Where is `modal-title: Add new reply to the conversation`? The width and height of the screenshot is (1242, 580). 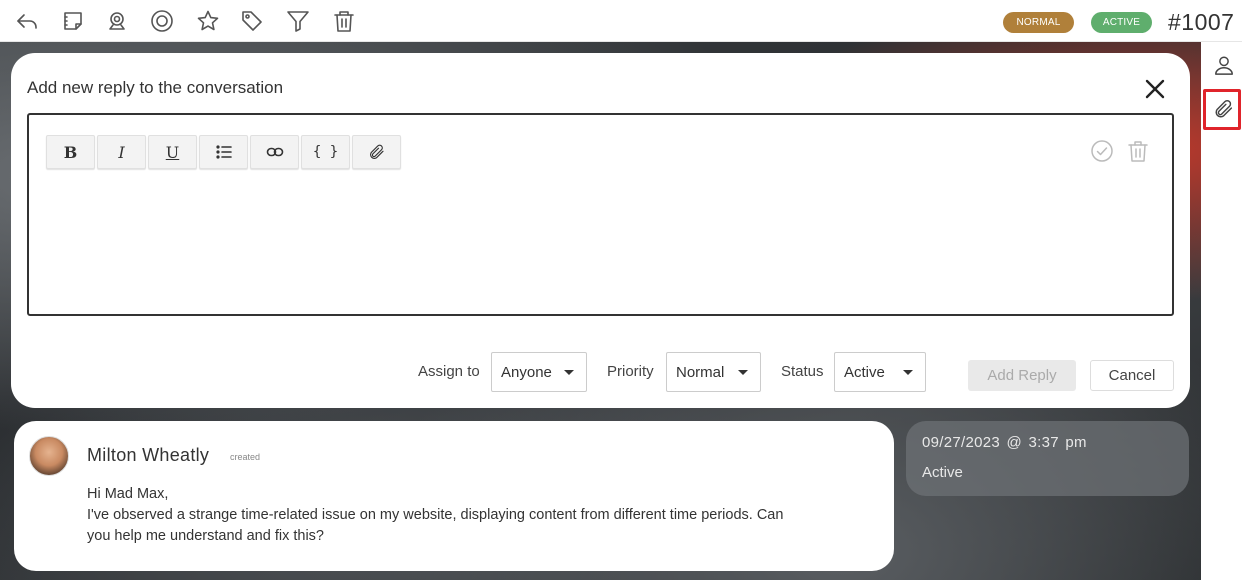
modal-title: Add new reply to the conversation is located at coordinates (155, 87).